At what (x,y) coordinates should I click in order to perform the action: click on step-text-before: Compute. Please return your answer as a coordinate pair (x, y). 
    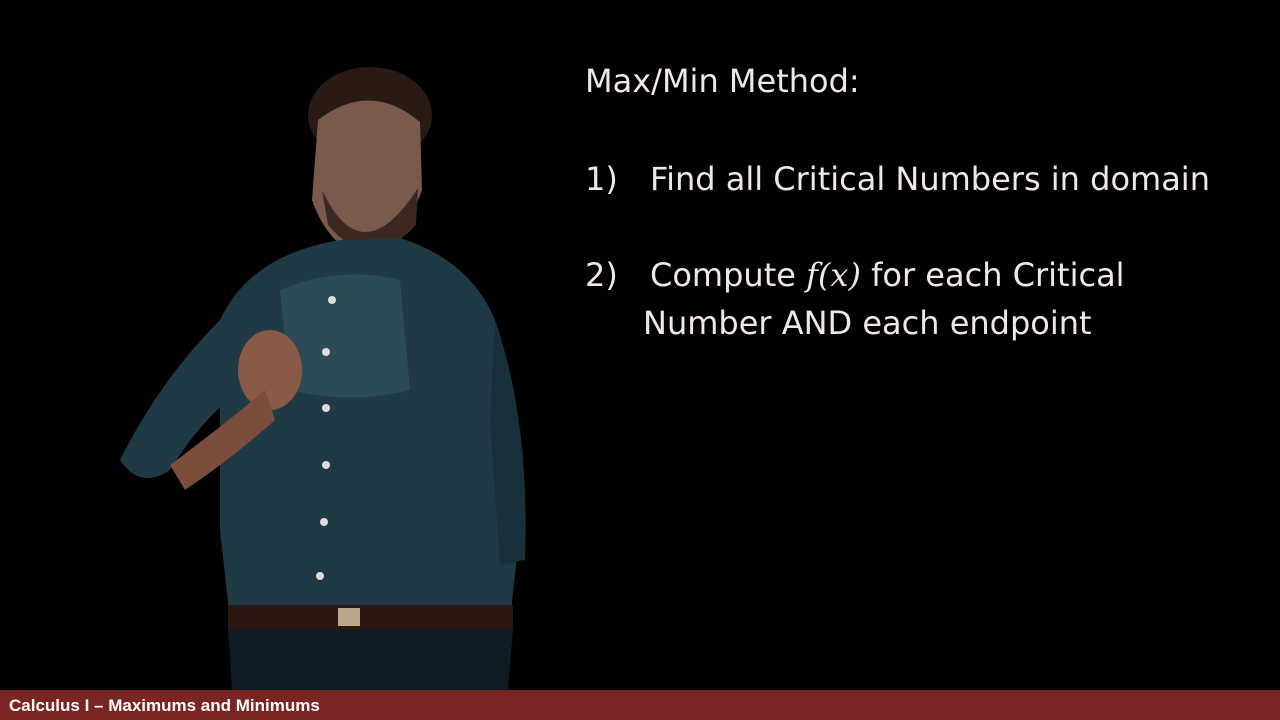
    Looking at the image, I should click on (728, 275).